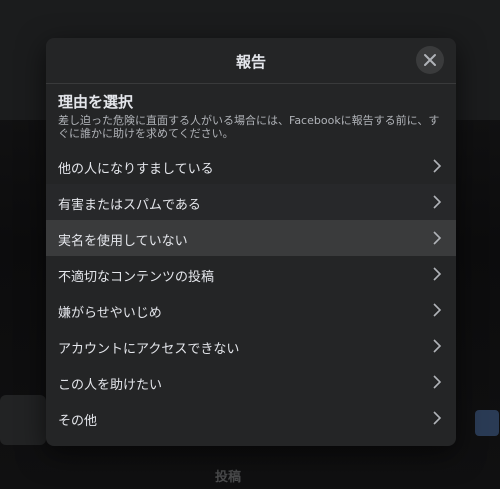 This screenshot has height=489, width=500. Describe the element at coordinates (251, 166) in the screenshot. I see `option-impersonation: 他の人になりすましている` at that location.